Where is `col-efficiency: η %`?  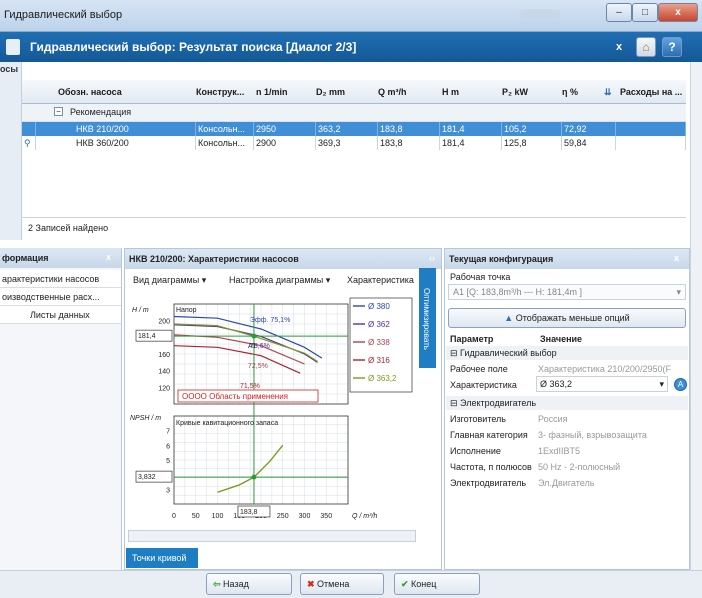 col-efficiency: η % is located at coordinates (582, 92).